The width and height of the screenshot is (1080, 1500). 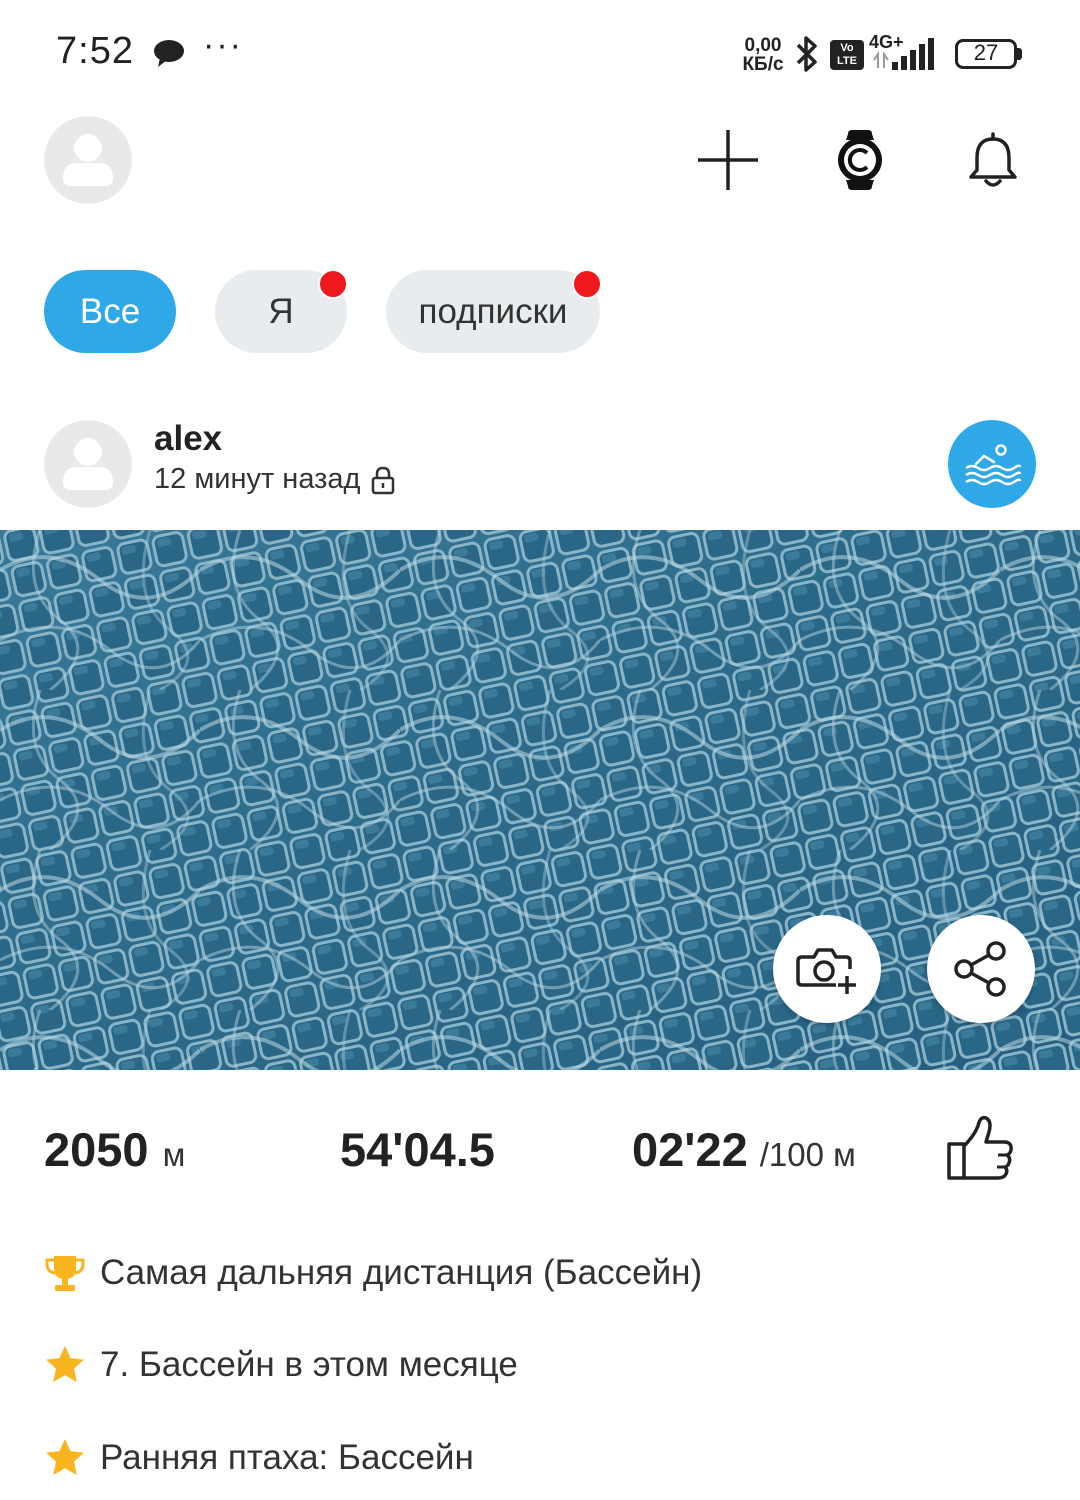 What do you see at coordinates (188, 439) in the screenshot?
I see `post-author-name: alex` at bounding box center [188, 439].